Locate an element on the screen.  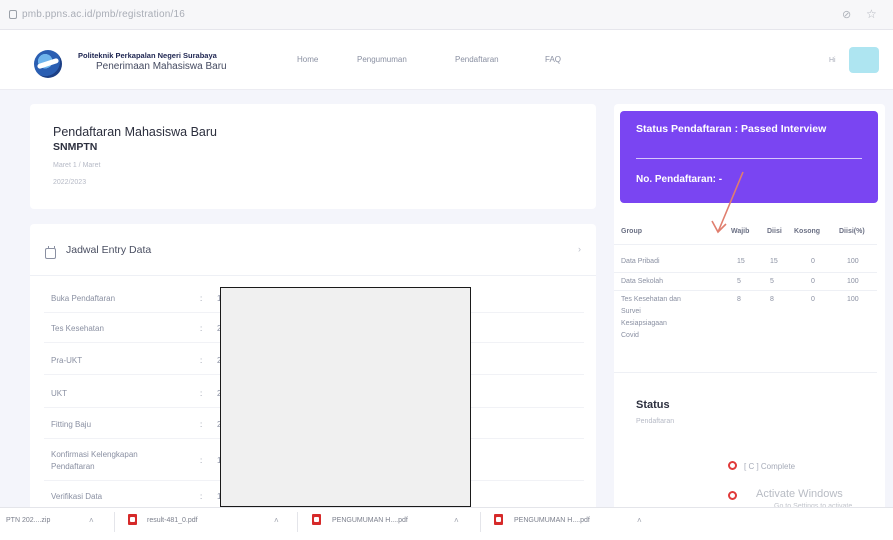
status-divider is located at coordinates (749, 158).